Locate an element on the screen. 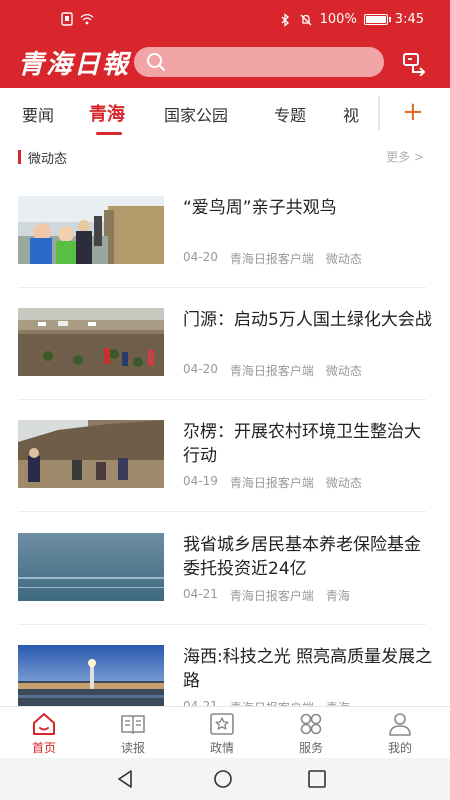  switch-account-icon is located at coordinates (415, 63).